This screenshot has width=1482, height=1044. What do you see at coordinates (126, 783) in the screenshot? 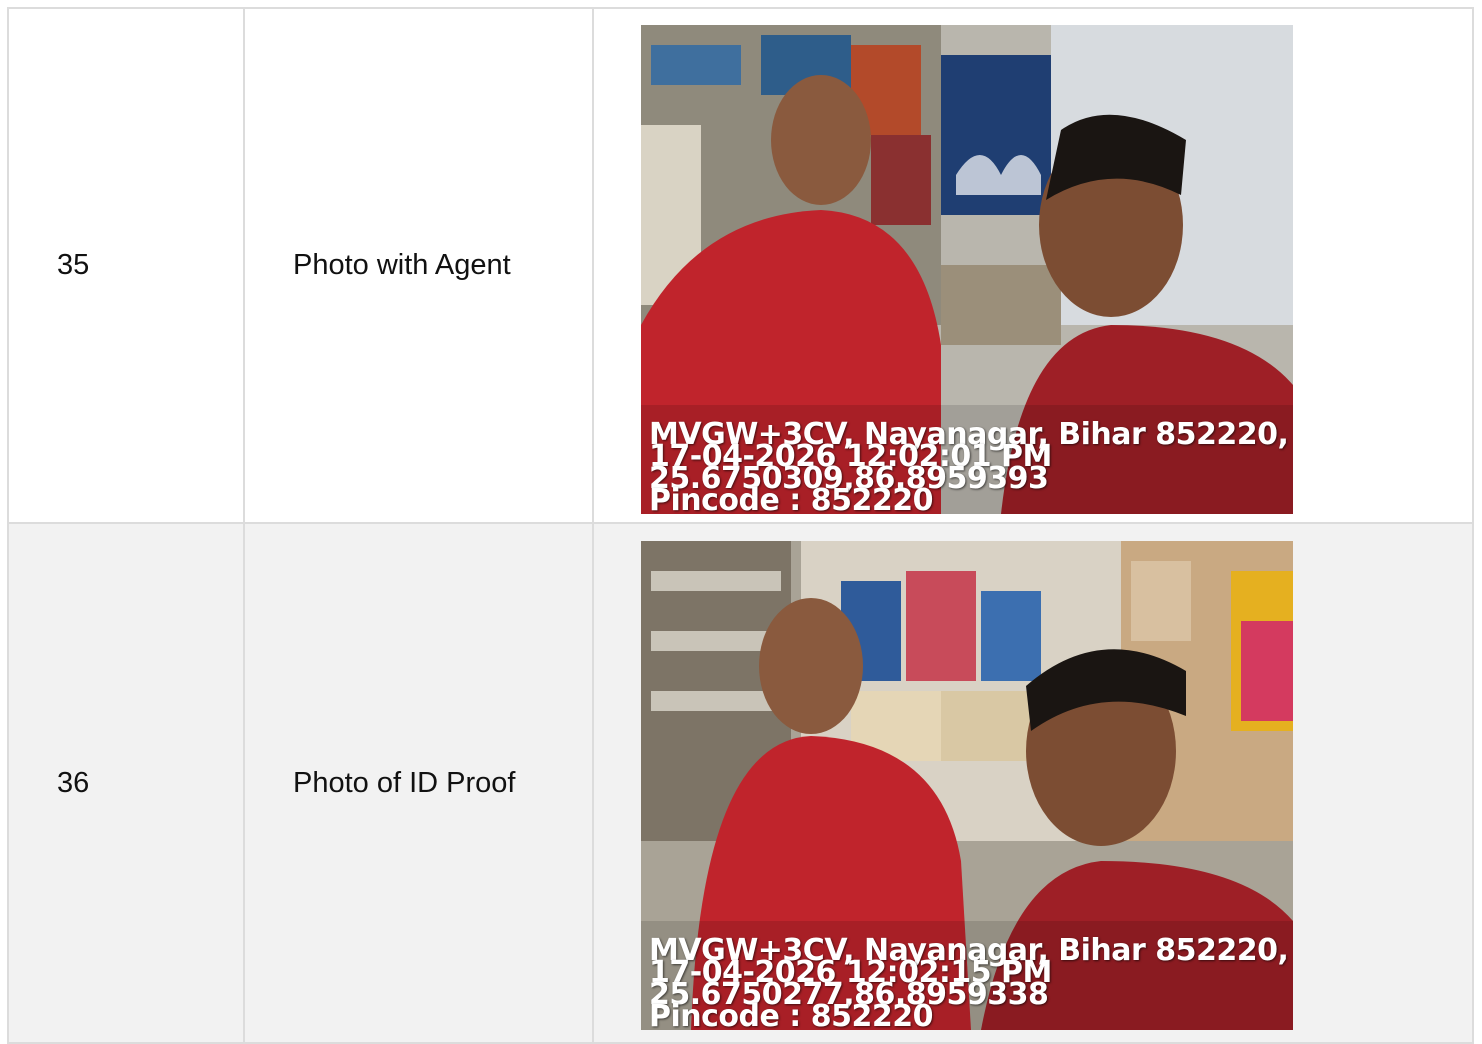
I see `row-number: 36` at bounding box center [126, 783].